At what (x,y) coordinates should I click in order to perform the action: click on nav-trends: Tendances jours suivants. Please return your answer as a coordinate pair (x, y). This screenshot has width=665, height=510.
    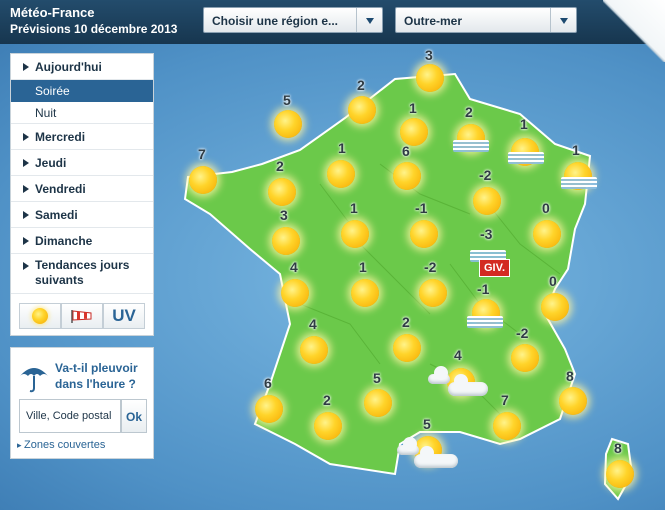
    Looking at the image, I should click on (82, 274).